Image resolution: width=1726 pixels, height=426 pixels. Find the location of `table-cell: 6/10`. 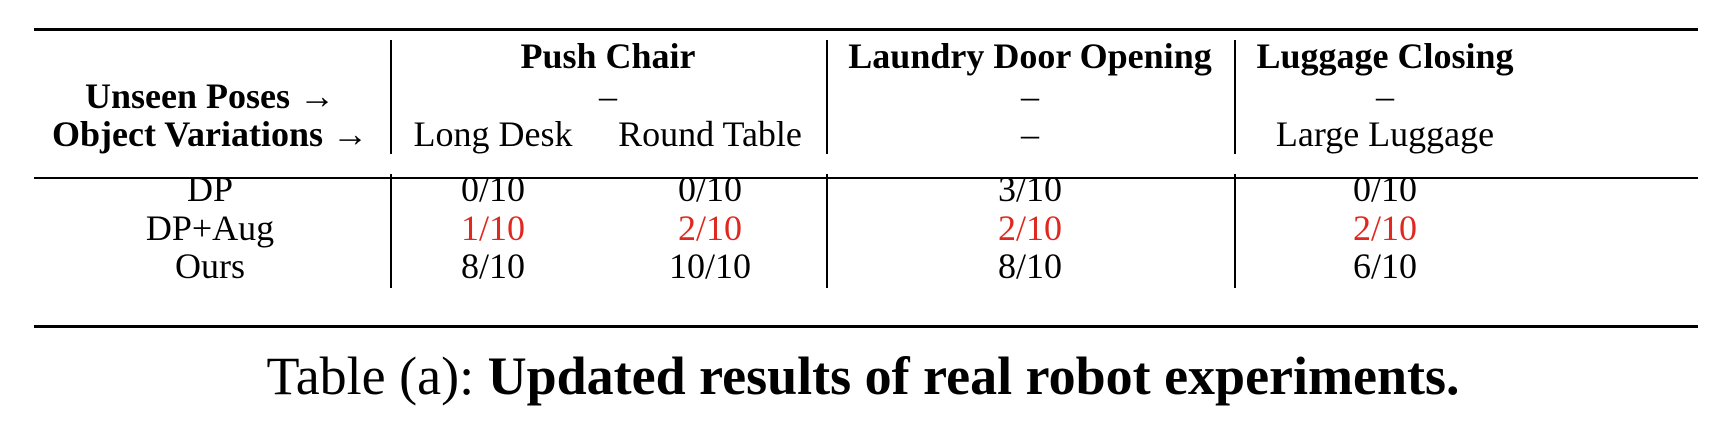

table-cell: 6/10 is located at coordinates (1385, 266).